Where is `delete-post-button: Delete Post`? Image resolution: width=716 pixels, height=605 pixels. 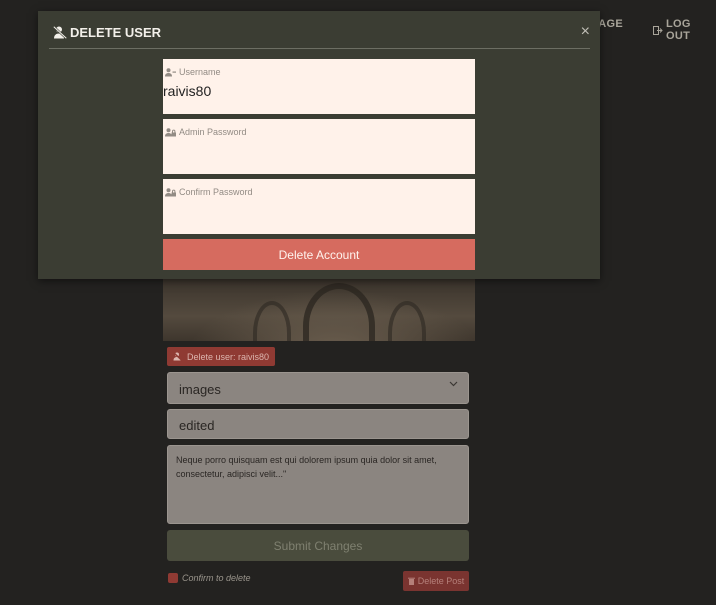
delete-post-button: Delete Post is located at coordinates (436, 581).